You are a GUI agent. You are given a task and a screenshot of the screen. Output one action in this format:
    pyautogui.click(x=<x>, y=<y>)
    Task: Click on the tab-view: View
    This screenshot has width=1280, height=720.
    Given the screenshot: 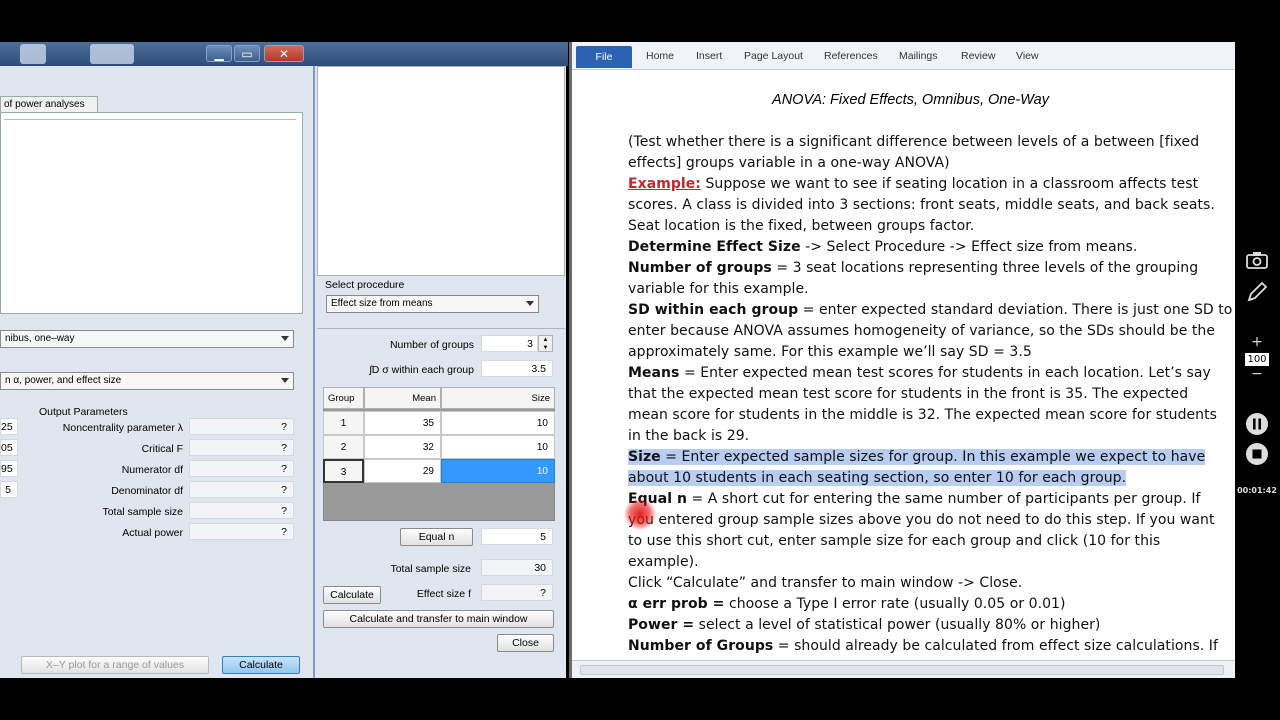 What is the action you would take?
    pyautogui.click(x=1027, y=56)
    